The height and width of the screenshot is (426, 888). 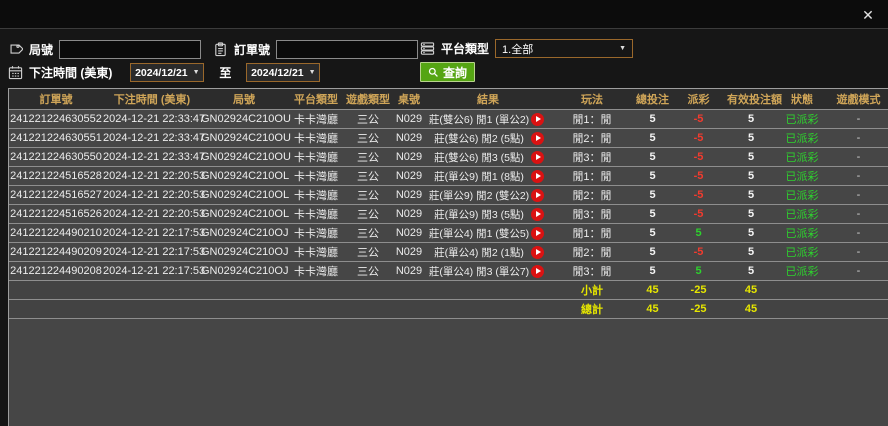 I want to click on cell-bet-time: 2024-12-21 22:33:47, so click(x=154, y=119).